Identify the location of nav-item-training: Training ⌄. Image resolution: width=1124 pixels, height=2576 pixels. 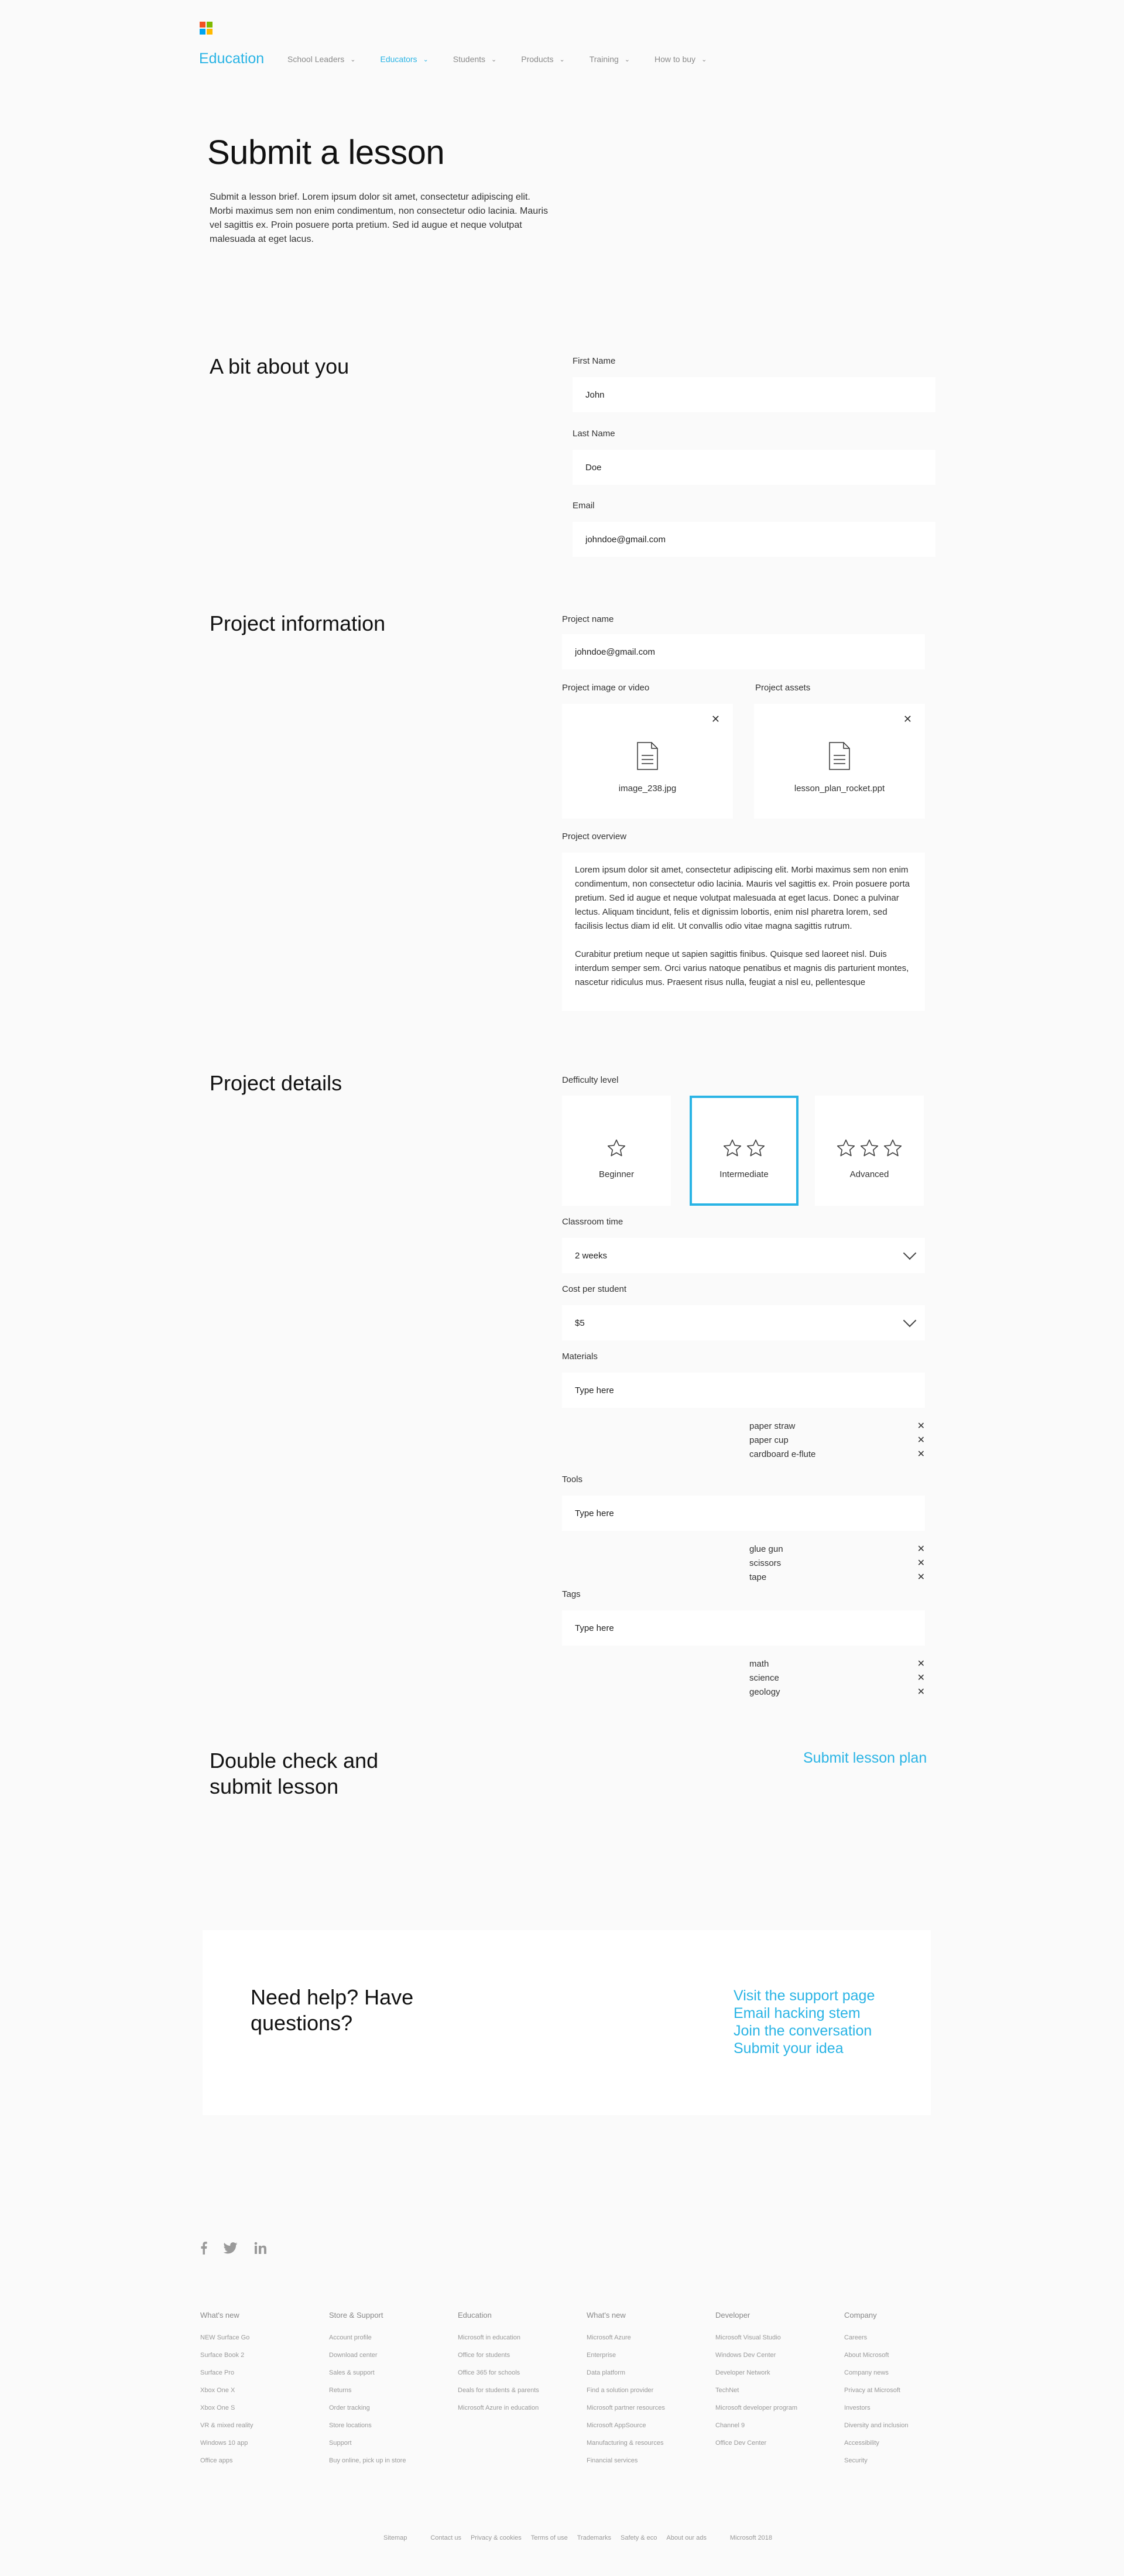
(610, 59).